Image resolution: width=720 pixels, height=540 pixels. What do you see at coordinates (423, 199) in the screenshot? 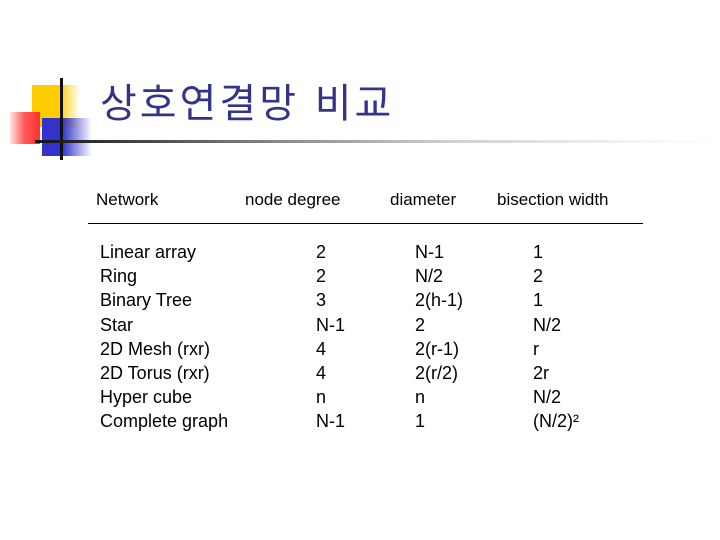
I see `header-diameter: diameter` at bounding box center [423, 199].